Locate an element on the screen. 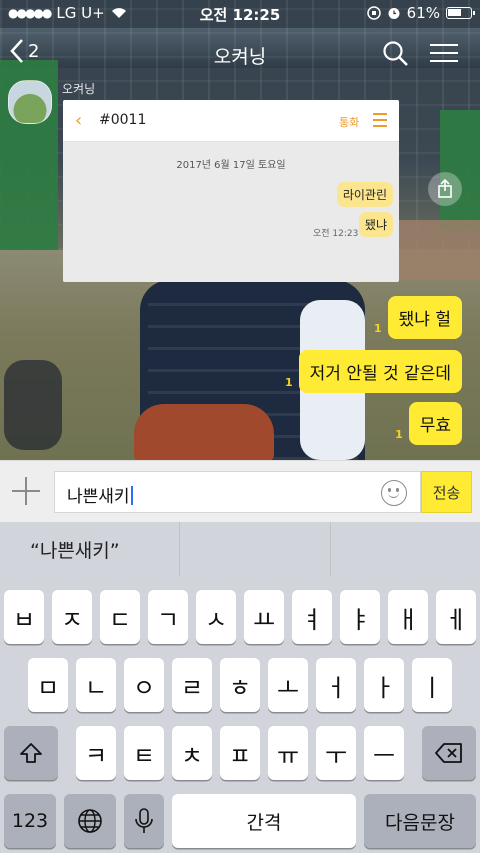  shift-icon is located at coordinates (31, 753).